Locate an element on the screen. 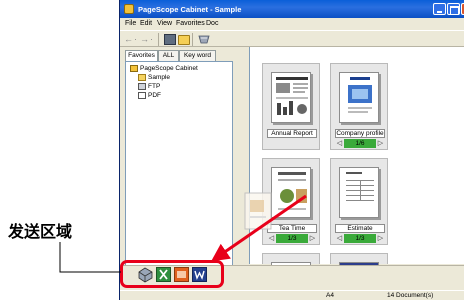 This screenshot has width=464, height=300. callout-arrow is located at coordinates (259, 228).